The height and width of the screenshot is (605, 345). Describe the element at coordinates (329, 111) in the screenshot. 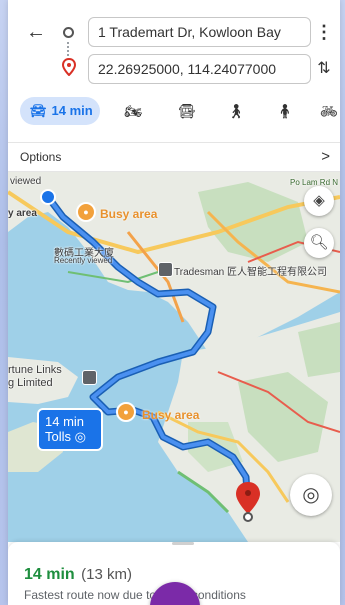

I see `bicycle-icon: 🚲︎` at that location.